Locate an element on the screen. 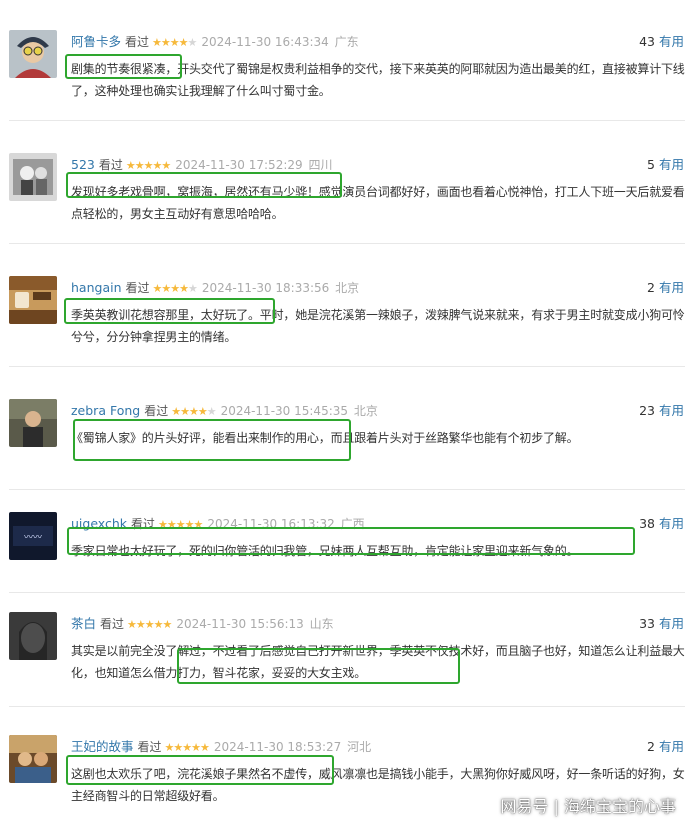  timestamp: 2024-11-30 18:53:27 is located at coordinates (277, 747).